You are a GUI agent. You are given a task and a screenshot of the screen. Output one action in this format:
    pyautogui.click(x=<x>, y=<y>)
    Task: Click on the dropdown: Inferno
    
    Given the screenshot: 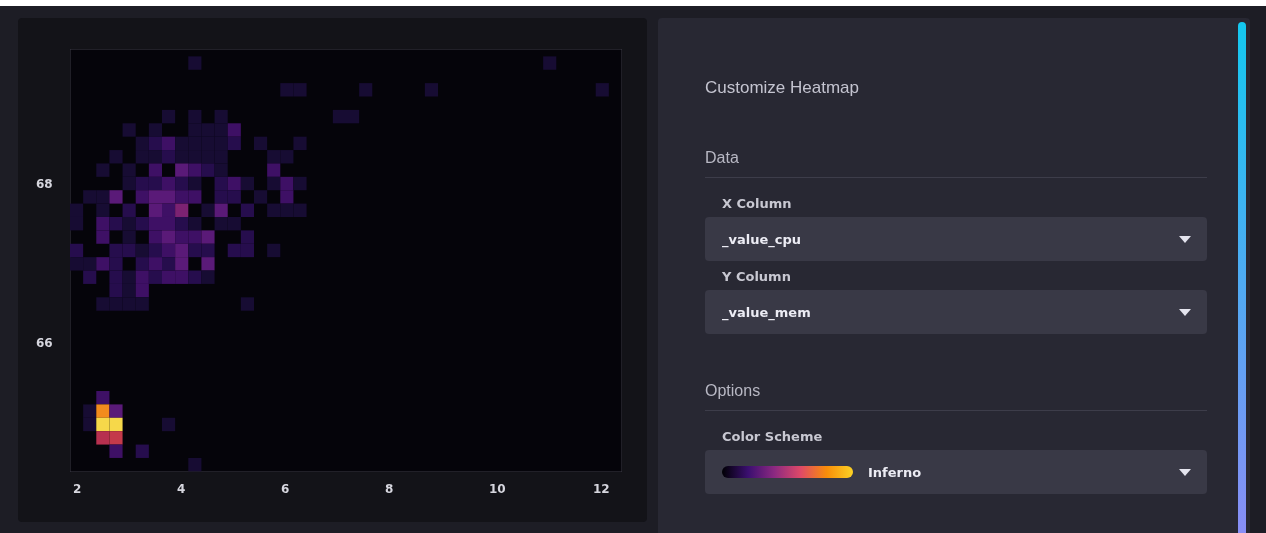 What is the action you would take?
    pyautogui.click(x=956, y=472)
    